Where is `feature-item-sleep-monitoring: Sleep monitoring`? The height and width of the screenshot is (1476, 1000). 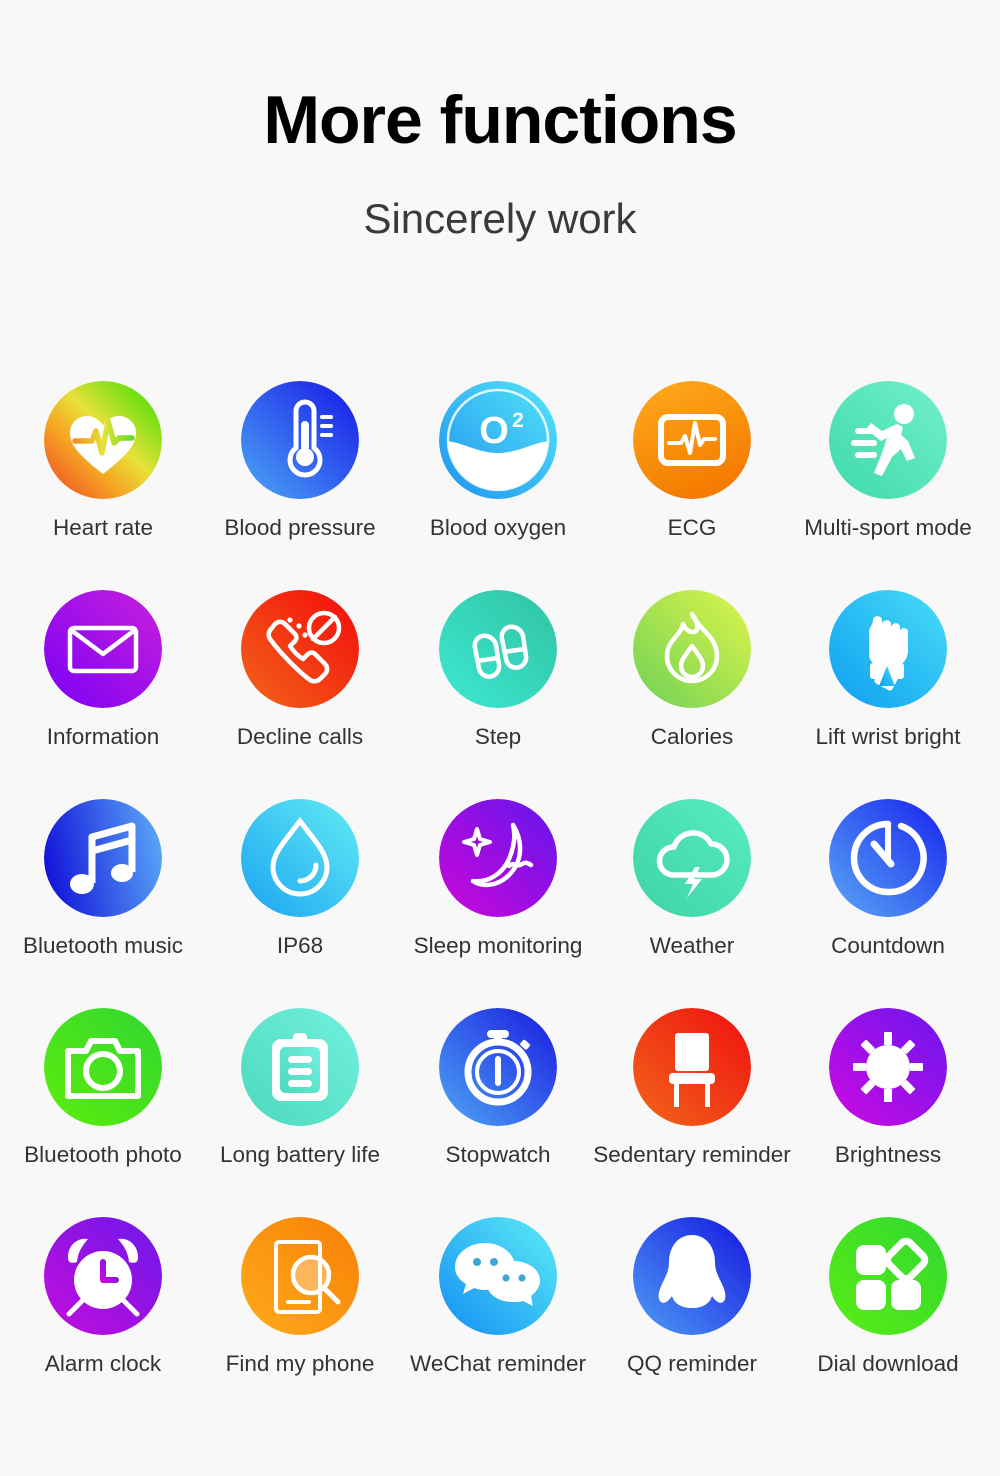
feature-item-sleep-monitoring: Sleep monitoring is located at coordinates (498, 903).